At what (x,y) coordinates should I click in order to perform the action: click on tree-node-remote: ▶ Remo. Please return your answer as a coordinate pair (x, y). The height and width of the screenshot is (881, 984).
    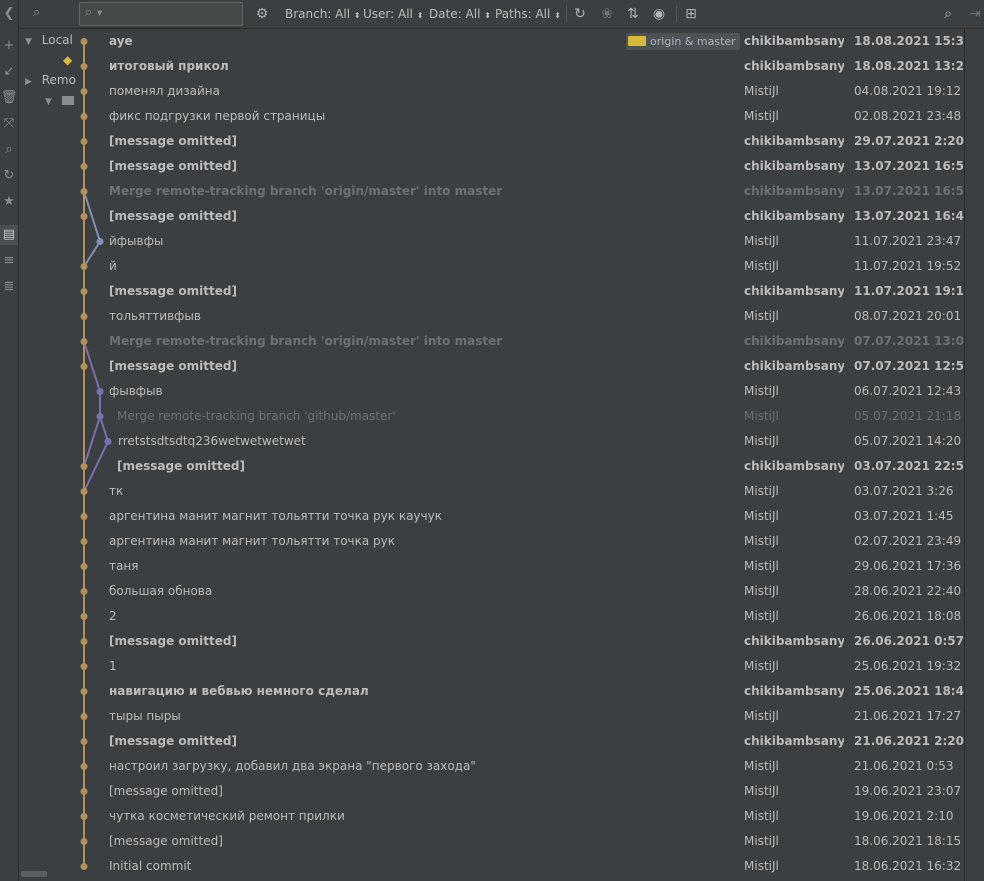
    Looking at the image, I should click on (50, 80).